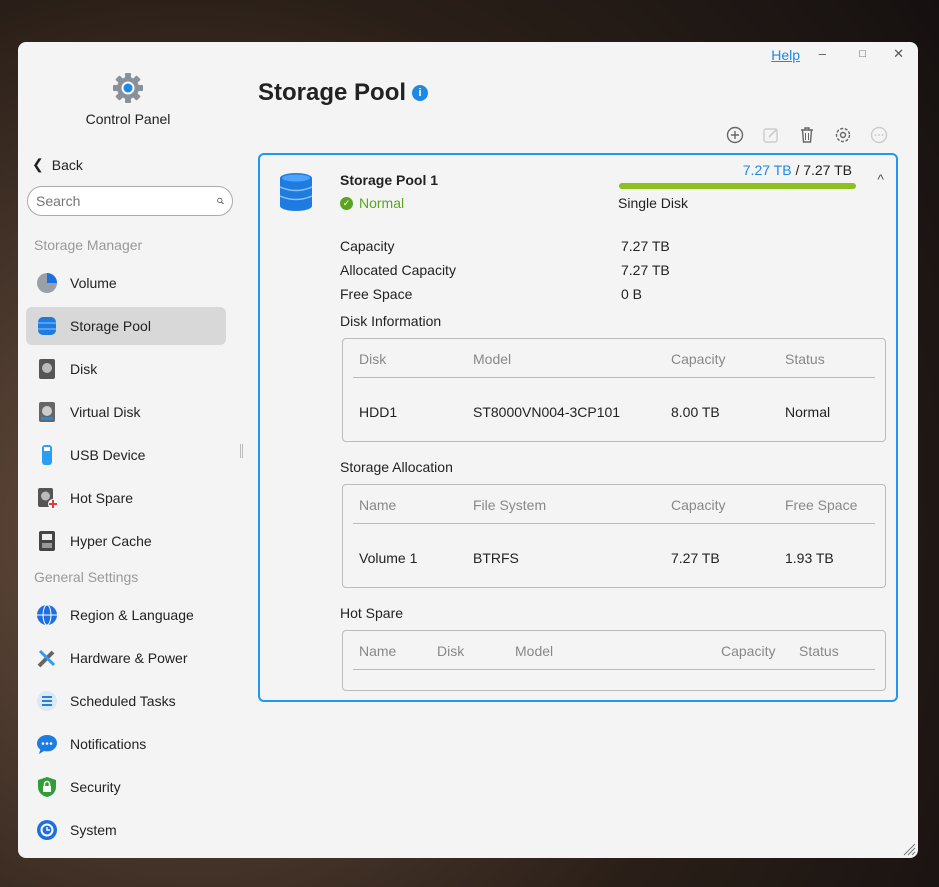 The height and width of the screenshot is (887, 939). What do you see at coordinates (653, 203) in the screenshot?
I see `pool-type: Single Disk` at bounding box center [653, 203].